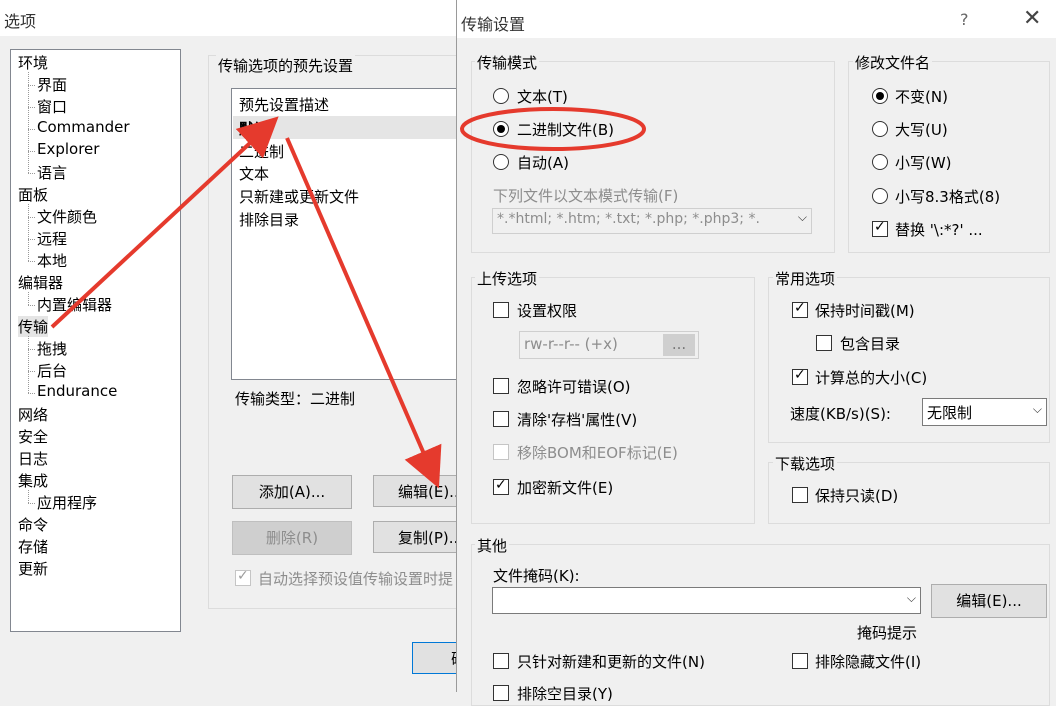 This screenshot has height=706, width=1056. Describe the element at coordinates (164, 222) in the screenshot. I see `arrow-tree-to-preset` at that location.